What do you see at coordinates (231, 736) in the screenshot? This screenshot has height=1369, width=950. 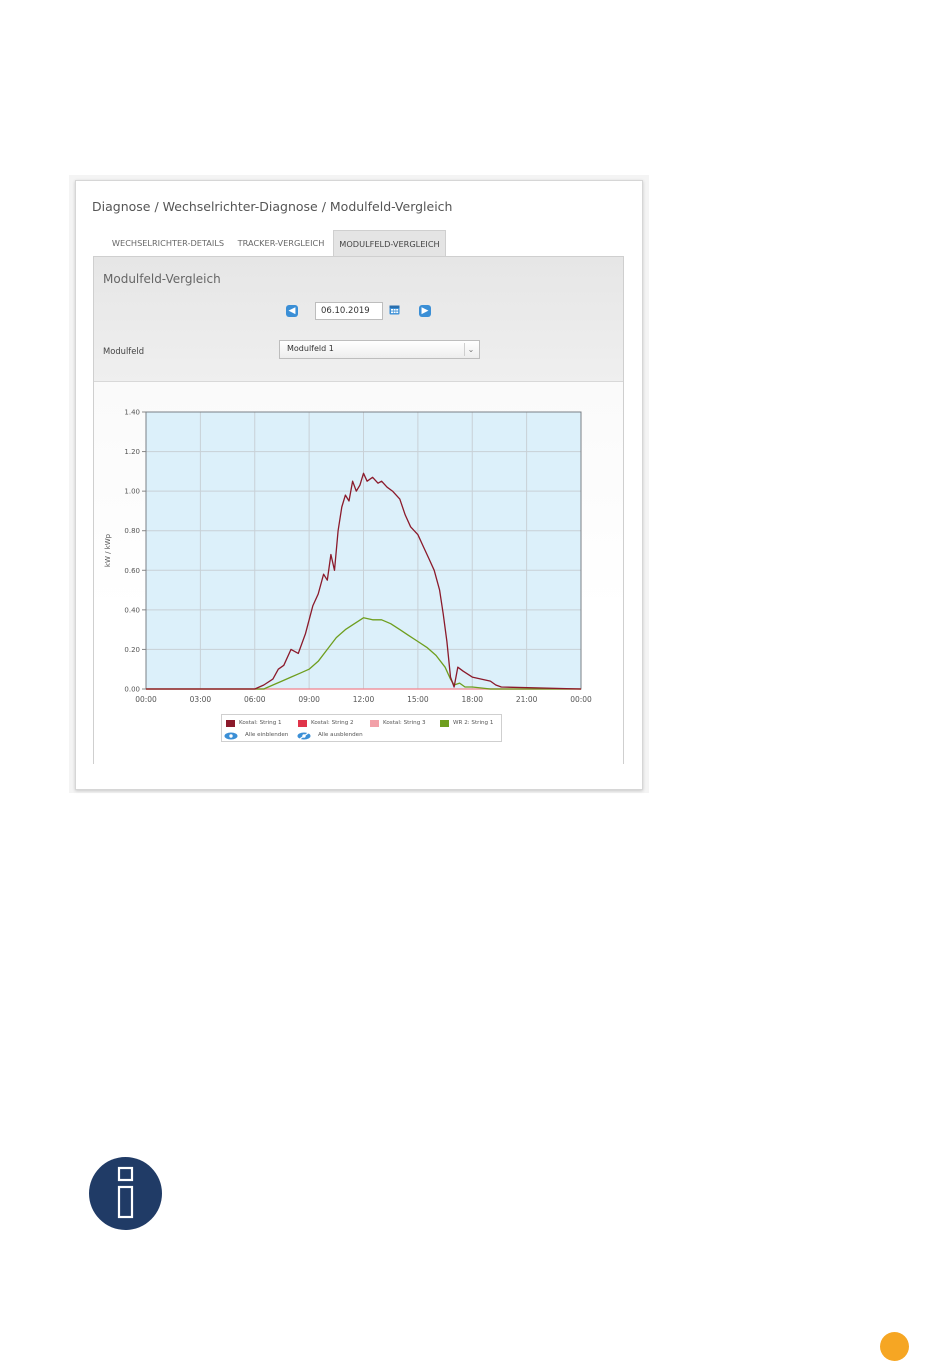 I see `eye-icon` at bounding box center [231, 736].